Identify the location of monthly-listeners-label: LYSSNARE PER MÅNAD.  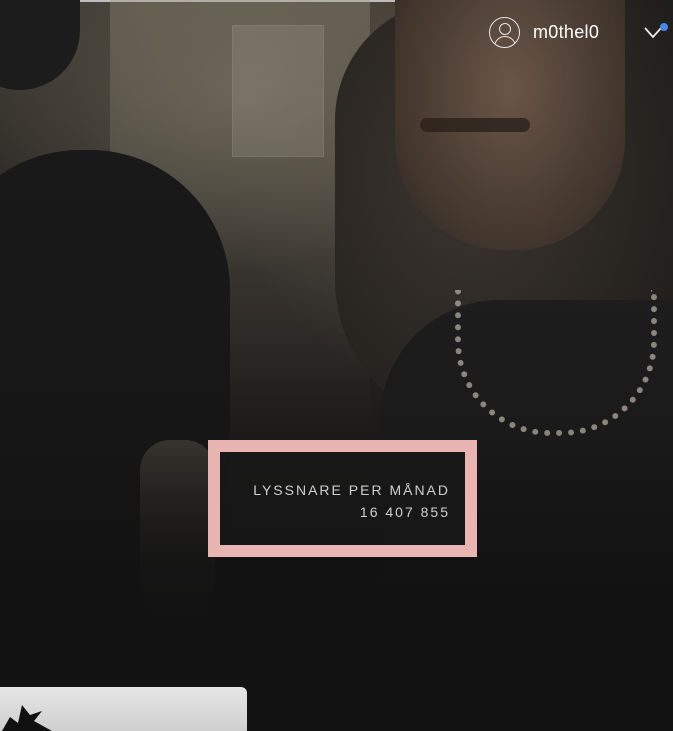
(351, 490).